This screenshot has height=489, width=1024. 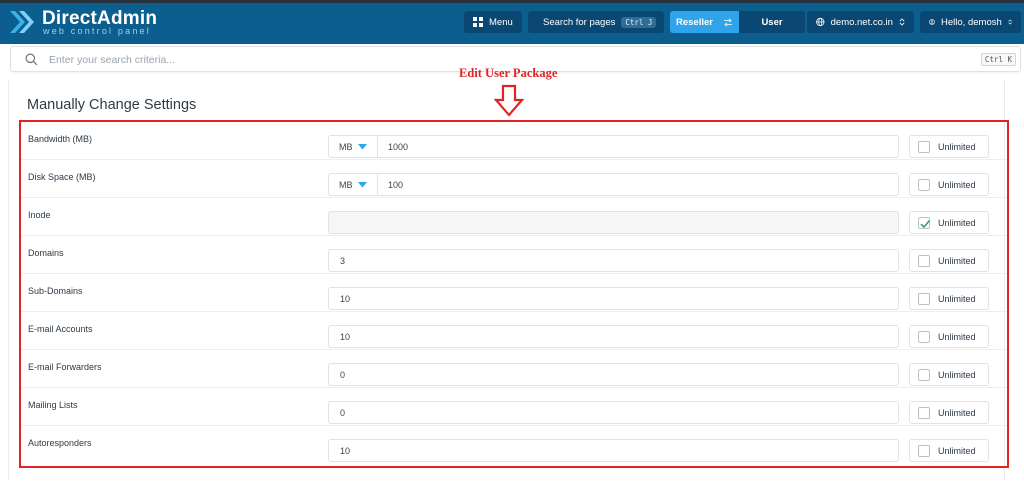 I want to click on settings-row: Domains 3 Unlimited, so click(x=514, y=255).